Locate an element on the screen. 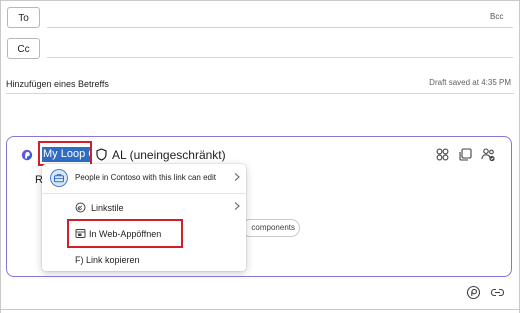  sensitivity-label: AL (uneingeschränkt) is located at coordinates (169, 155).